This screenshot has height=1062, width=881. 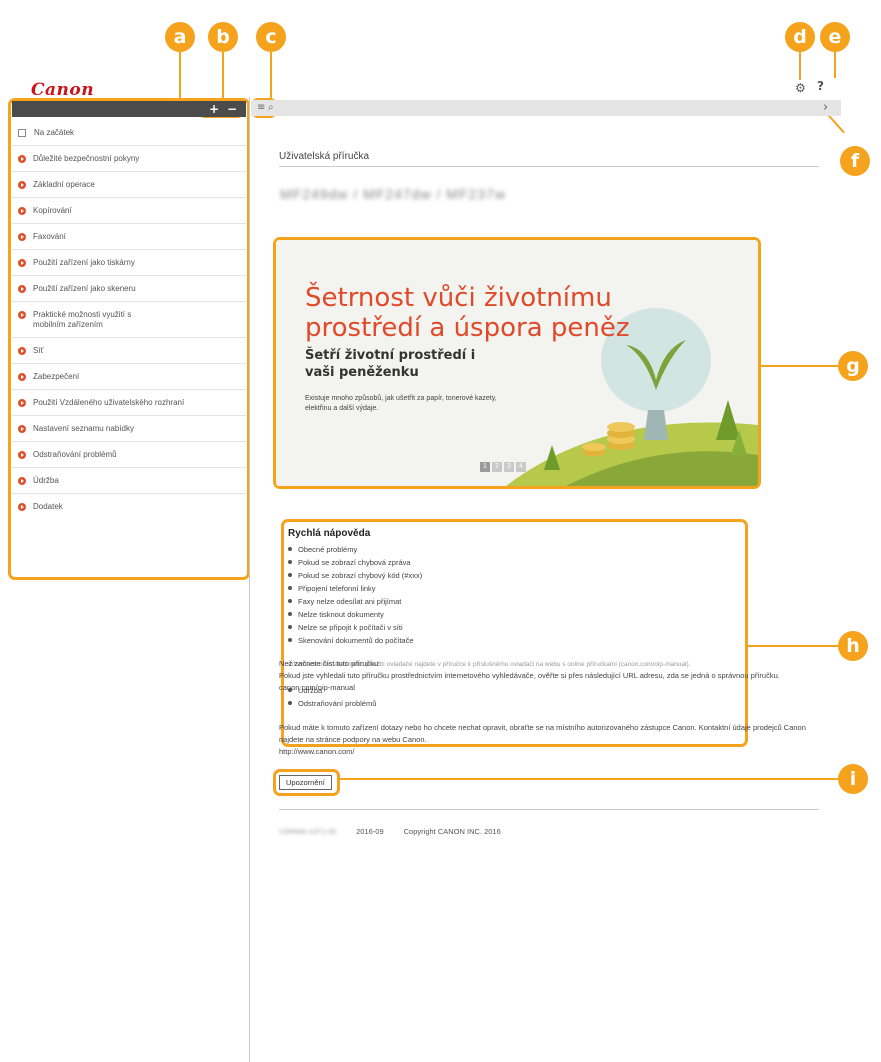 I want to click on quick-help-link: Obecné problémy, so click(x=513, y=549).